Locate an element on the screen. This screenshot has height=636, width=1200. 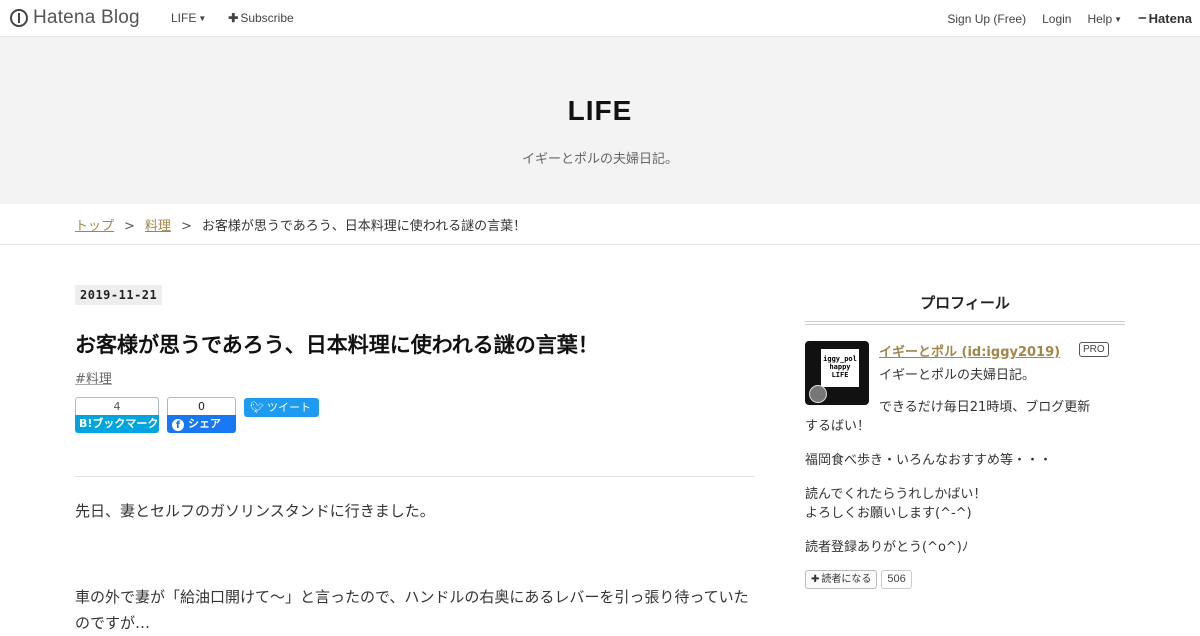
sidebar-profile-title: プロフィール is located at coordinates (965, 303).